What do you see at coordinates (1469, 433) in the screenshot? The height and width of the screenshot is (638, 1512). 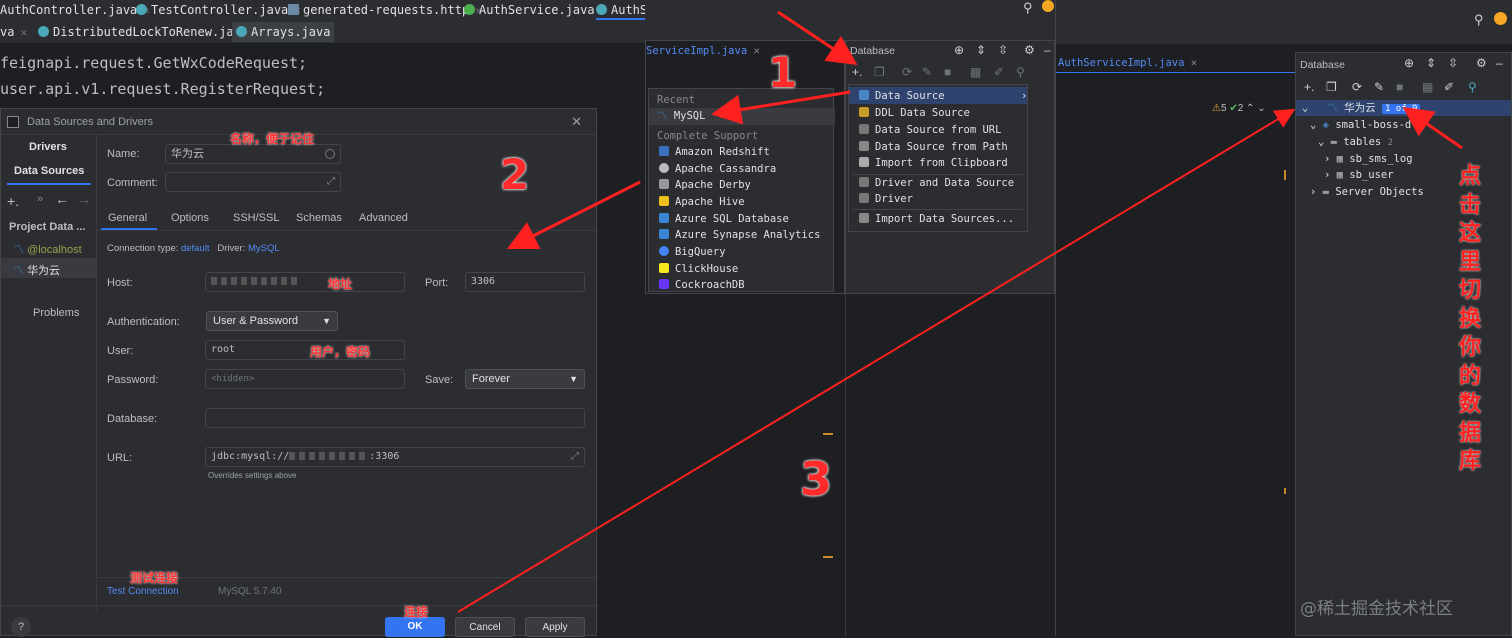 I see `vertical-char: 据` at bounding box center [1469, 433].